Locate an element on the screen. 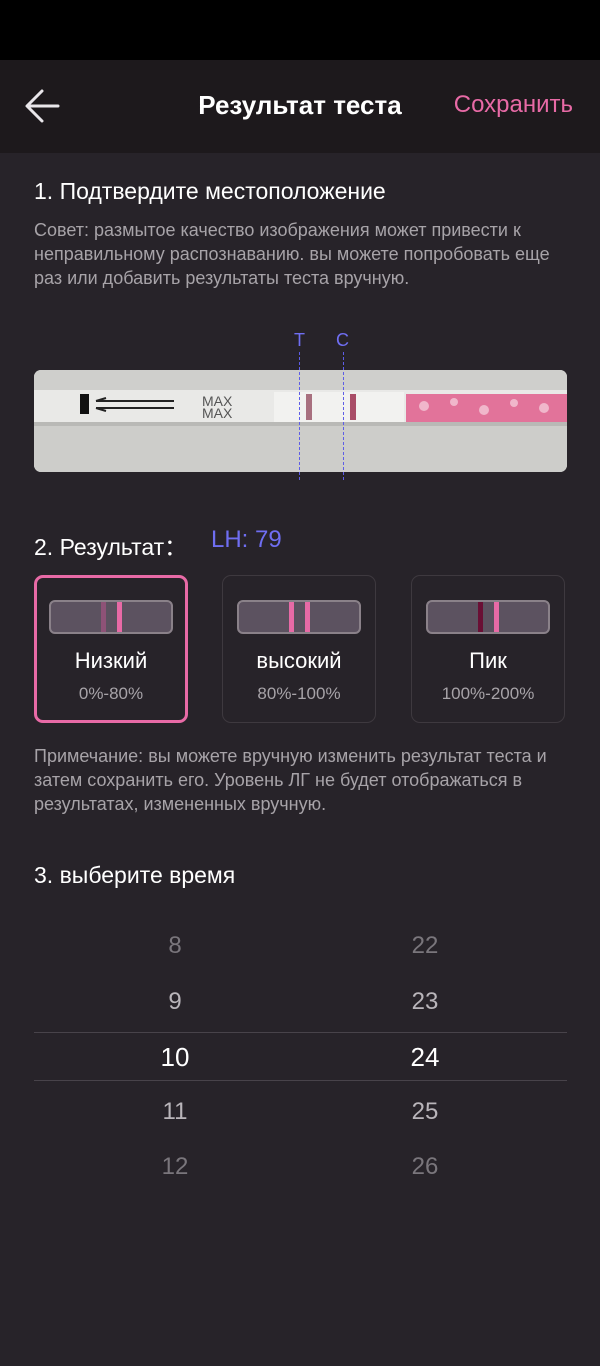 Image resolution: width=600 pixels, height=1366 pixels. minute-option-selected: 24 is located at coordinates (425, 1057).